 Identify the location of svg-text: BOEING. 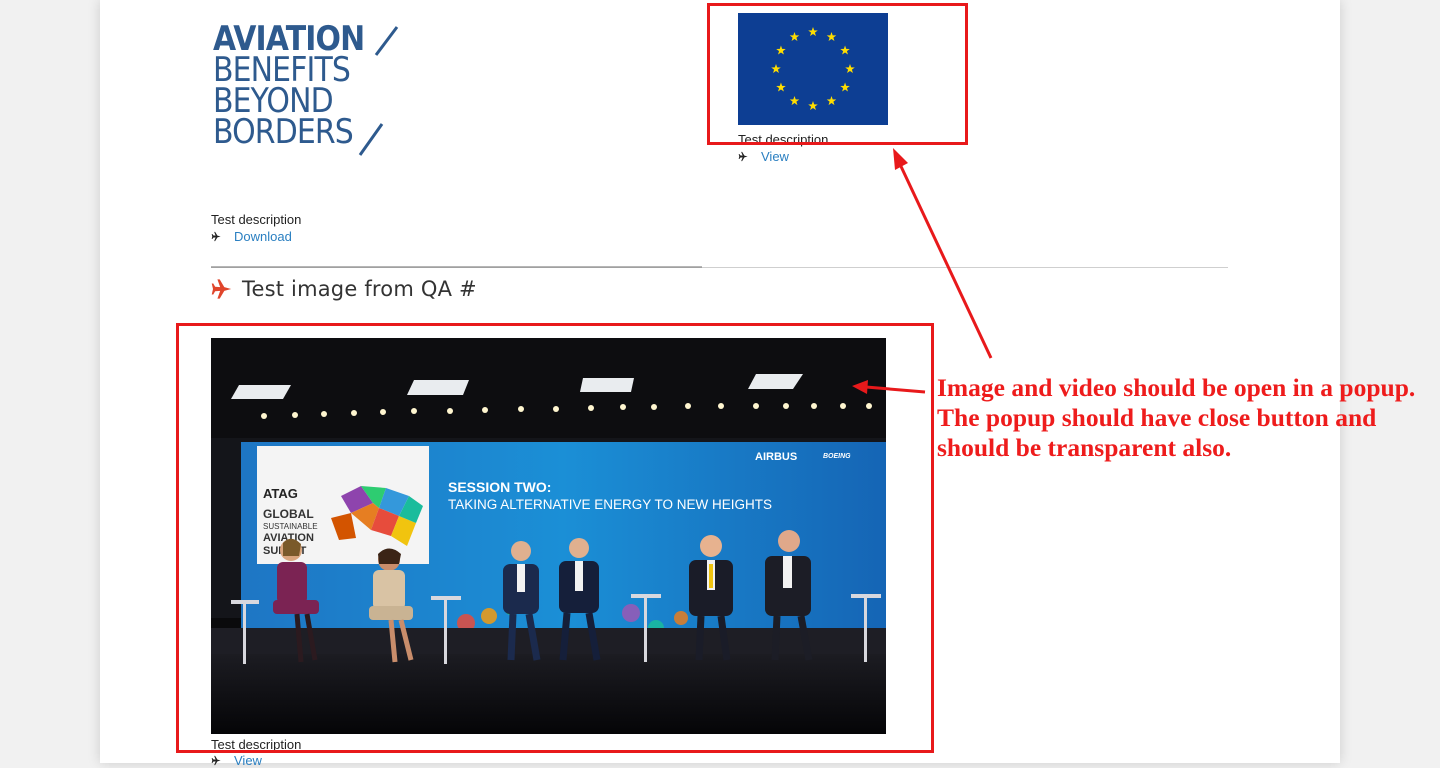
(837, 456).